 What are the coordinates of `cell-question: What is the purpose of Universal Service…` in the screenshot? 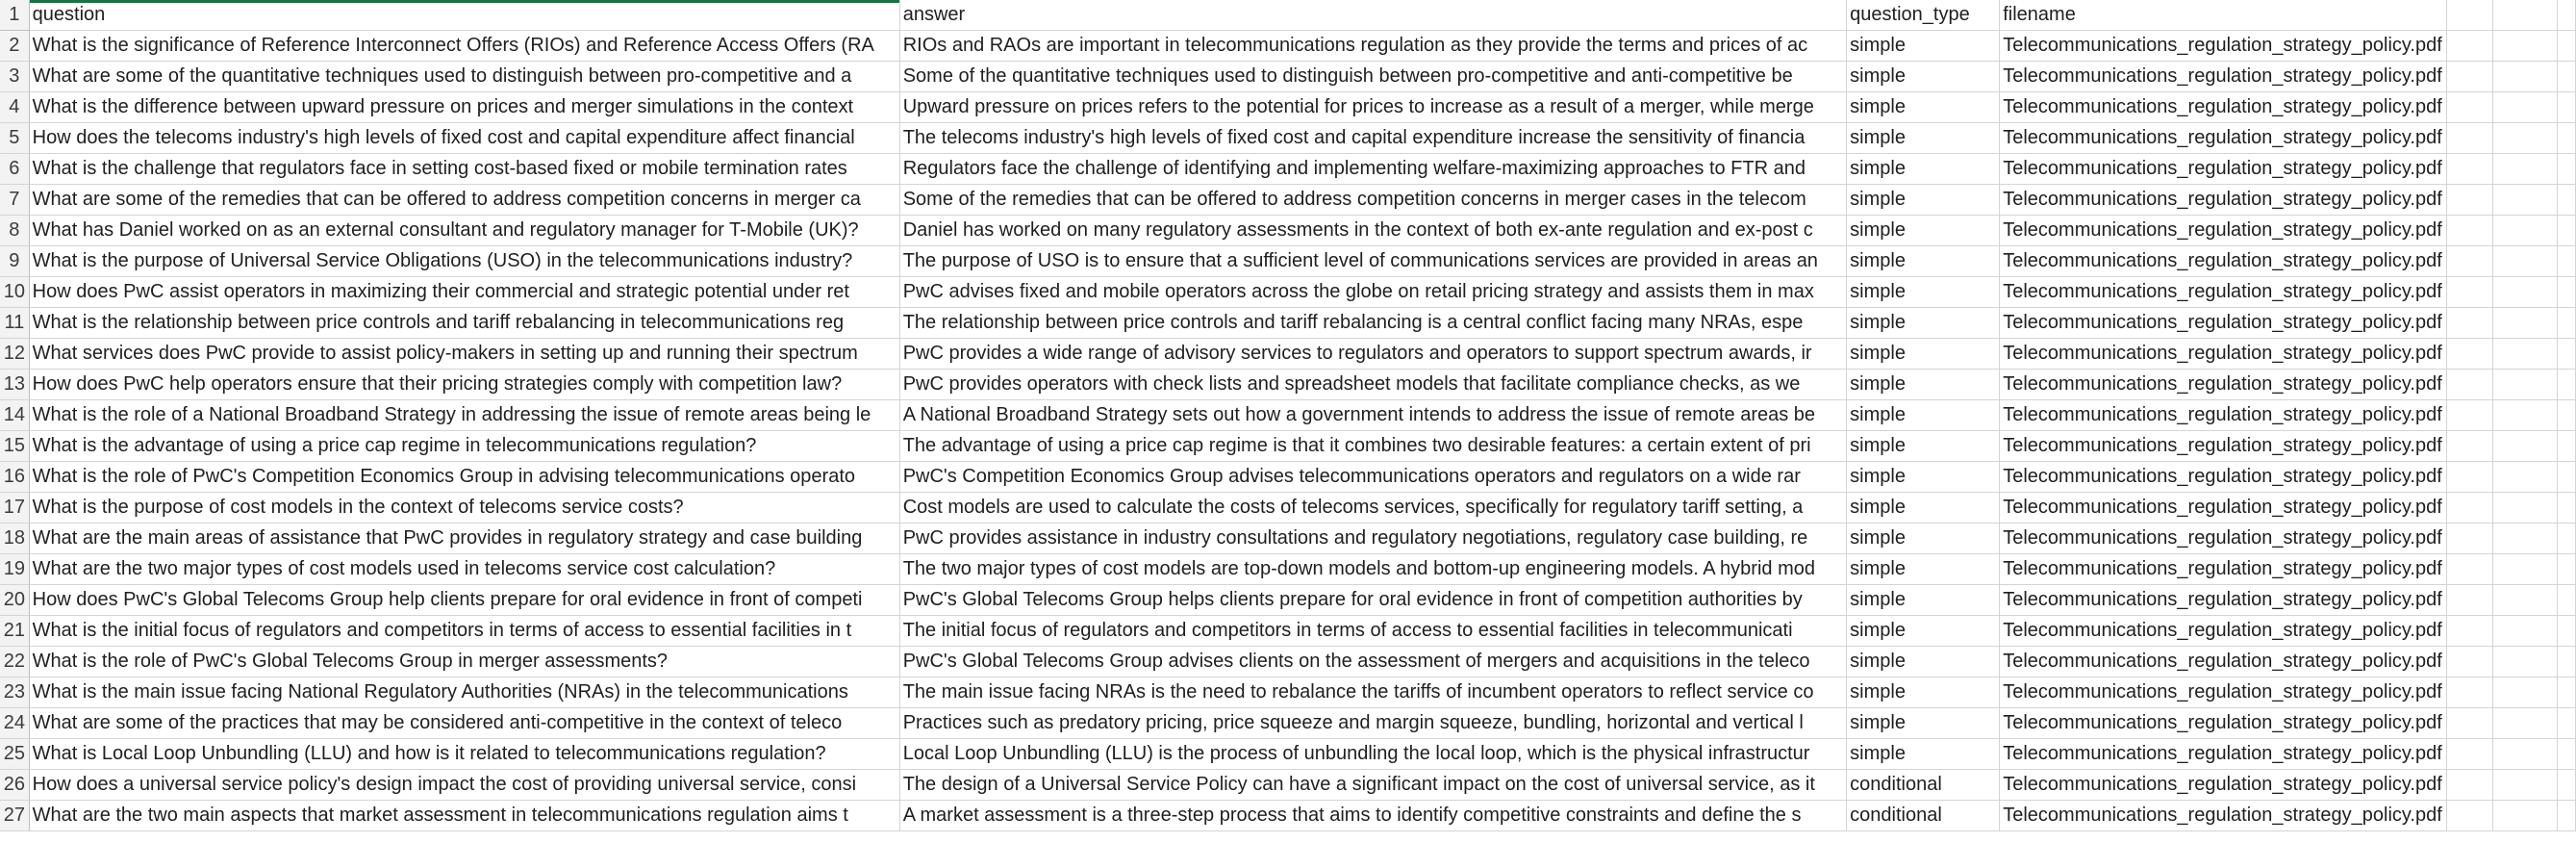 It's located at (465, 261).